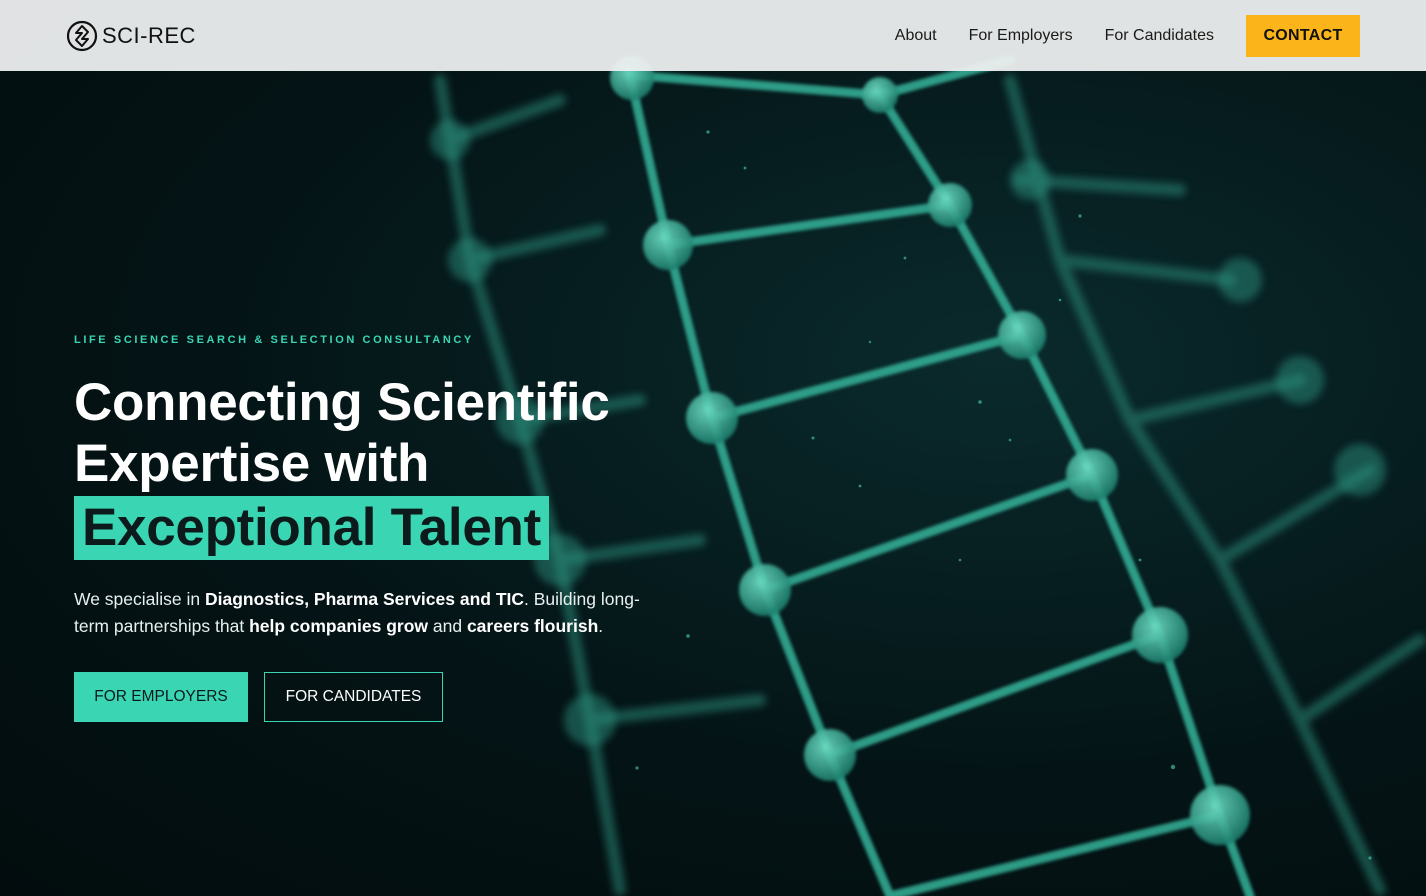 The image size is (1426, 896). I want to click on nav-for-employers: For Employers, so click(1021, 36).